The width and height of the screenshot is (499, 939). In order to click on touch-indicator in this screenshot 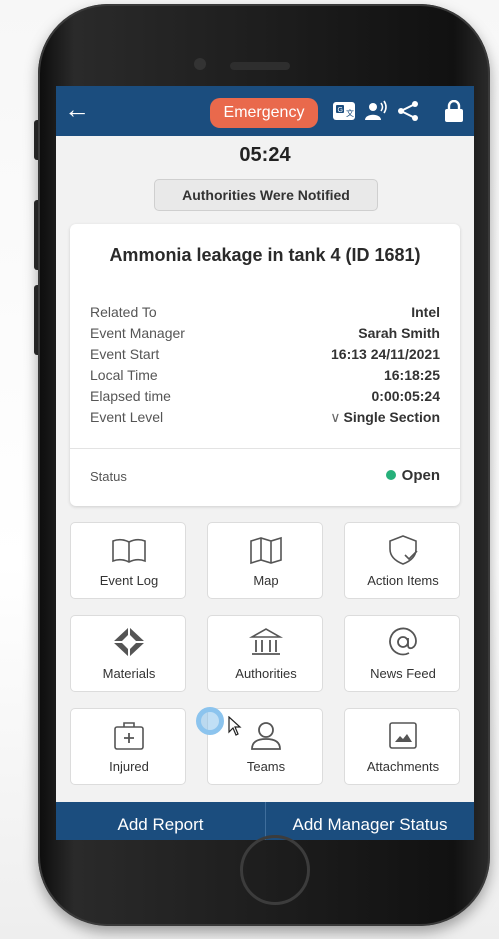, I will do `click(210, 721)`.